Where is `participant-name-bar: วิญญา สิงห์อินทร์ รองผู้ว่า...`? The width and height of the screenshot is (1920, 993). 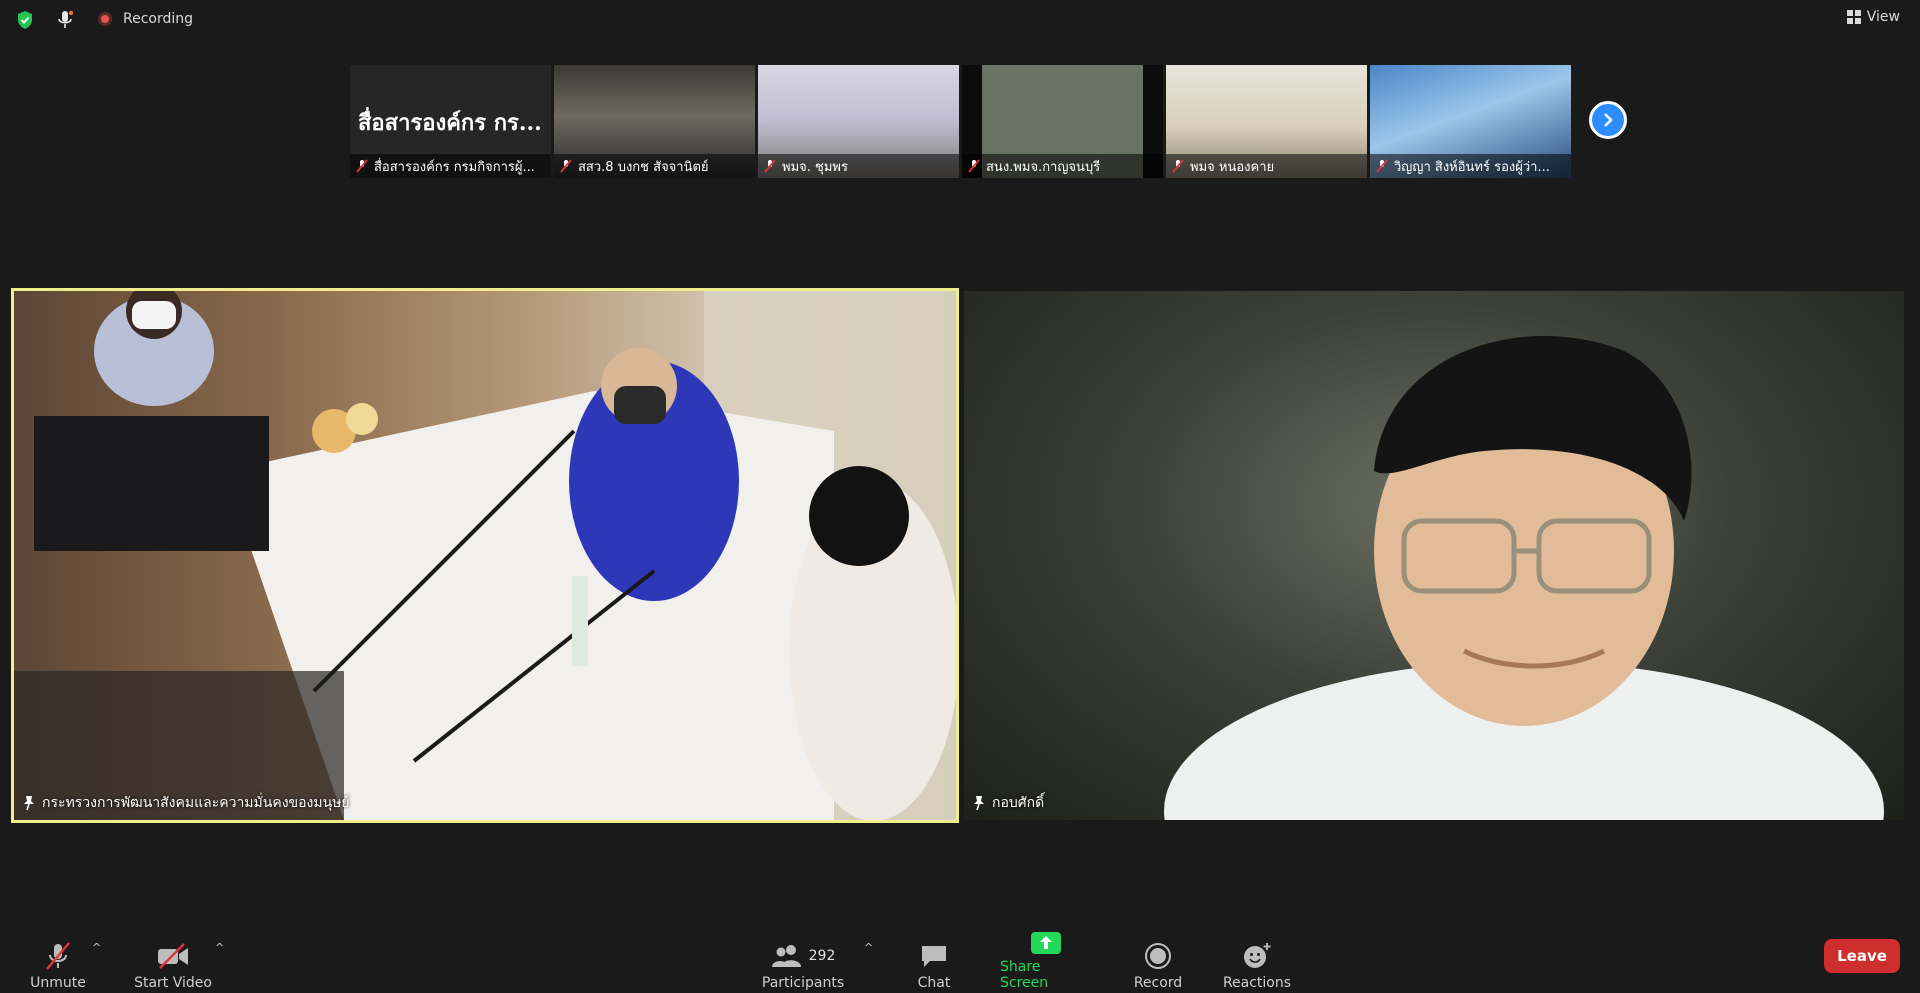
participant-name-bar: วิญญา สิงห์อินทร์ รองผู้ว่า... is located at coordinates (1470, 166).